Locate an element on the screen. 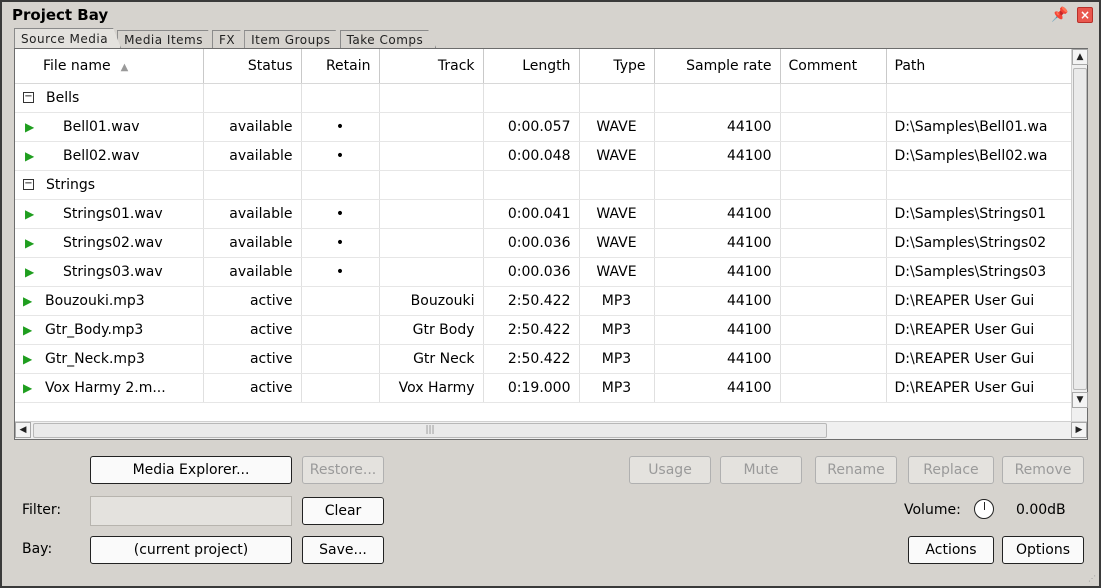 Image resolution: width=1101 pixels, height=588 pixels. vertical-scrollbar: ▲ ▼ is located at coordinates (1079, 236).